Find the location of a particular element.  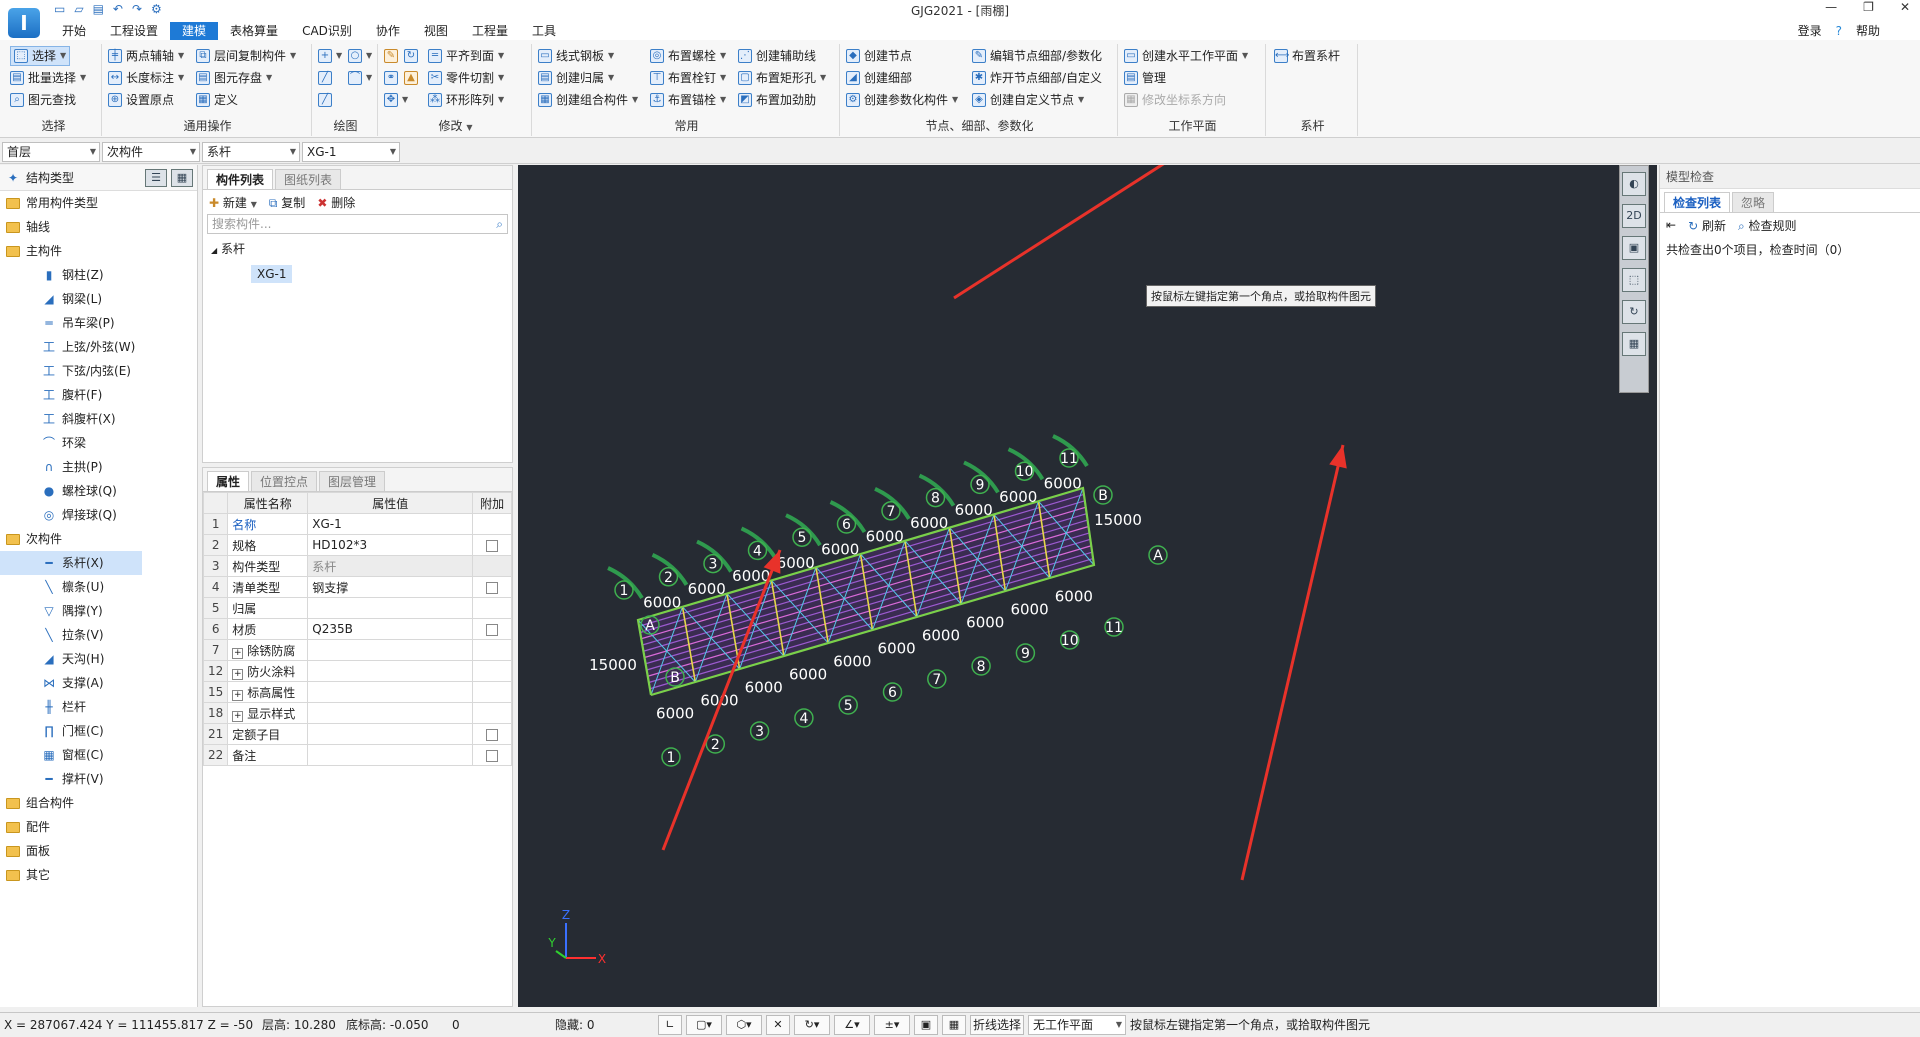

tree-item: 工斜腹杆(X) is located at coordinates (98, 419).